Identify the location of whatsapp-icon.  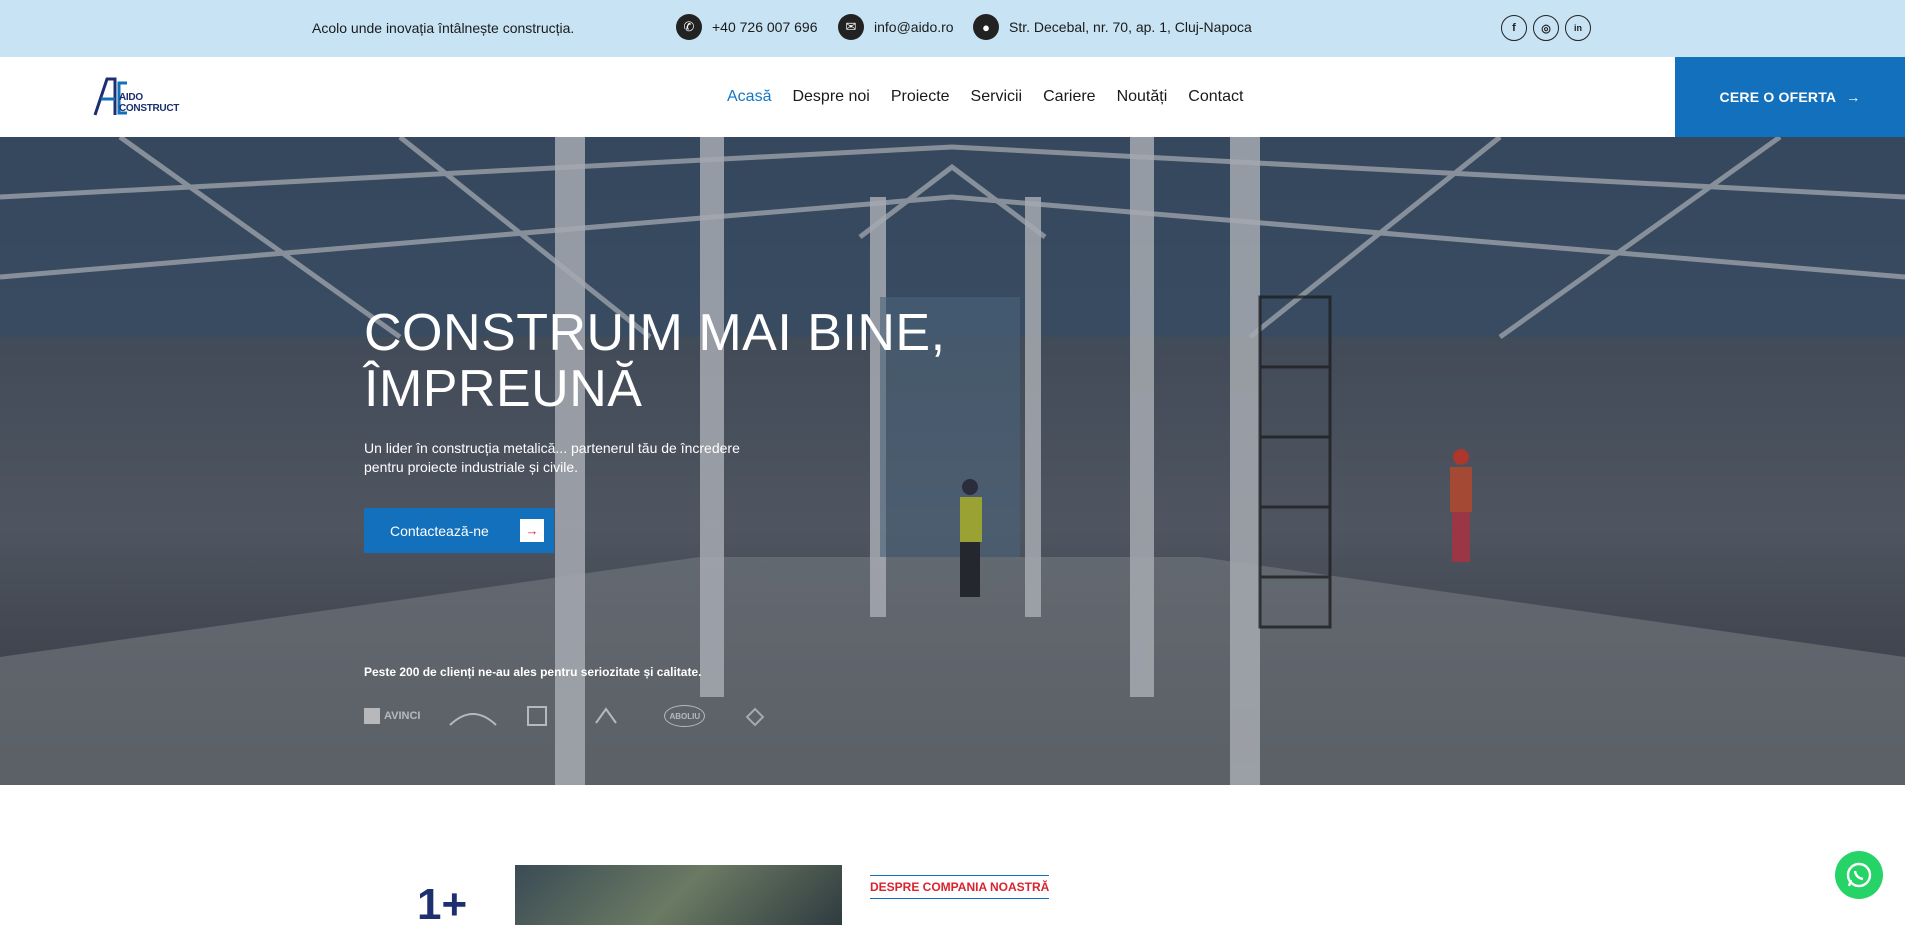
(1859, 875).